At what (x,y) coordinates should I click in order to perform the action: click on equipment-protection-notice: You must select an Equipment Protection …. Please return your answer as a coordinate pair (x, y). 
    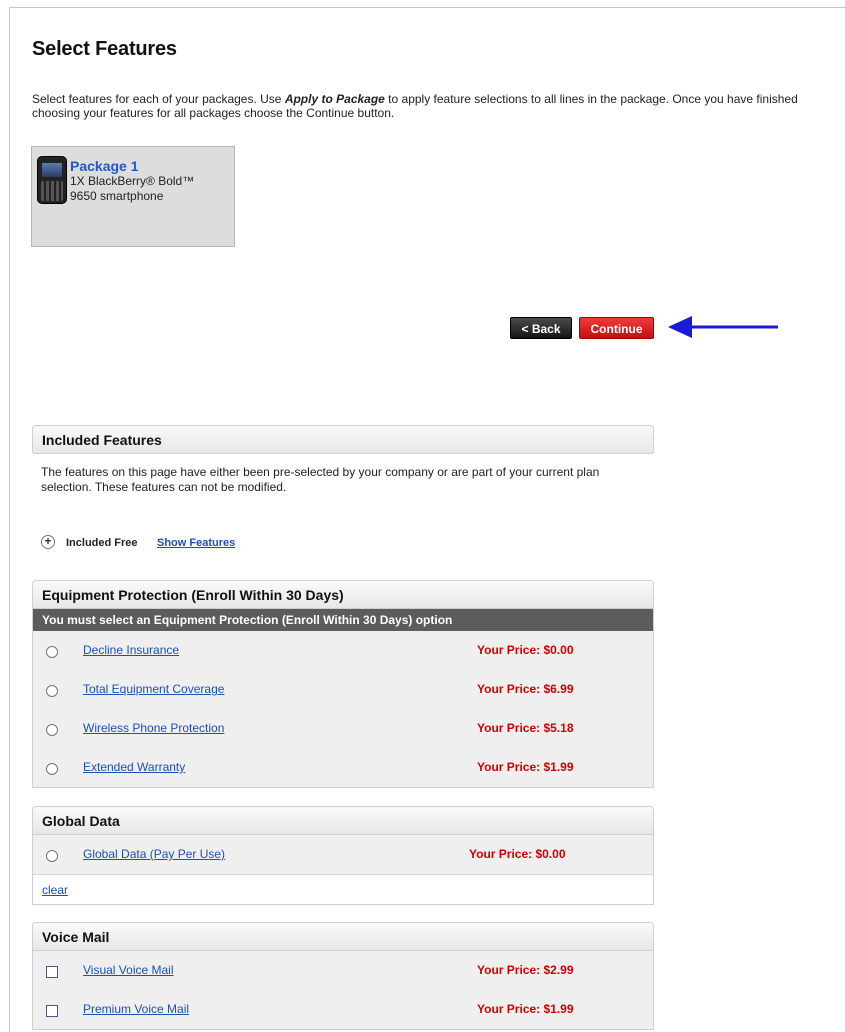
    Looking at the image, I should click on (343, 620).